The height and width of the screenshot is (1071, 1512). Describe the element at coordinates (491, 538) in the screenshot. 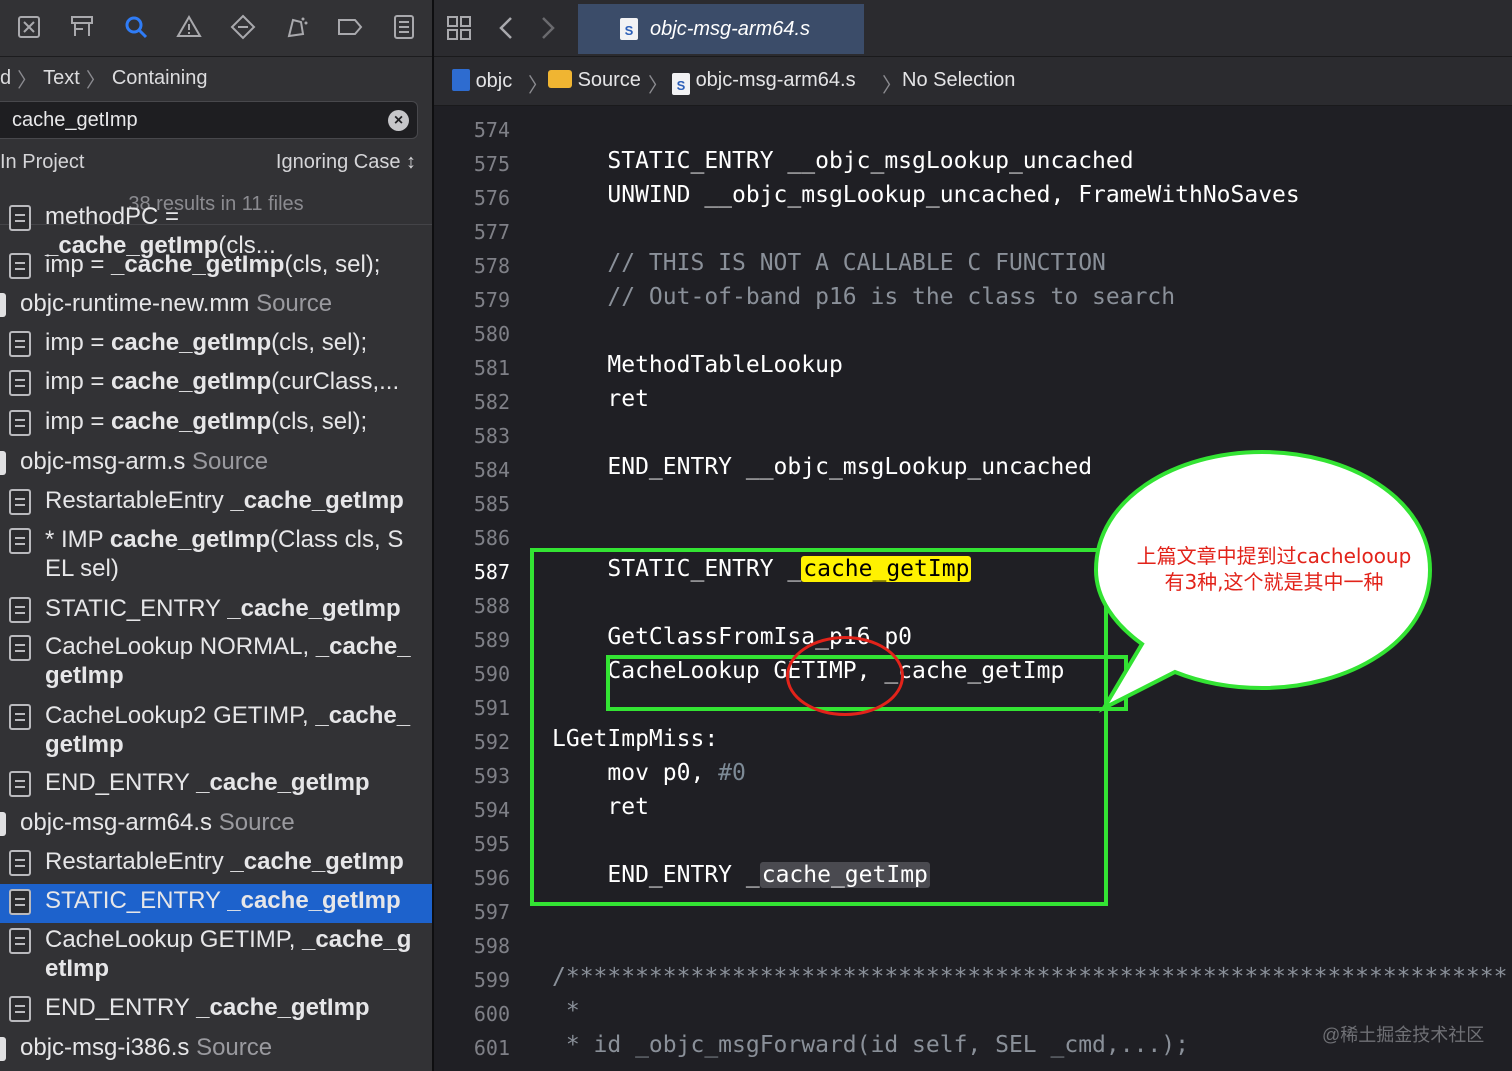

I see `line-number: 586` at that location.